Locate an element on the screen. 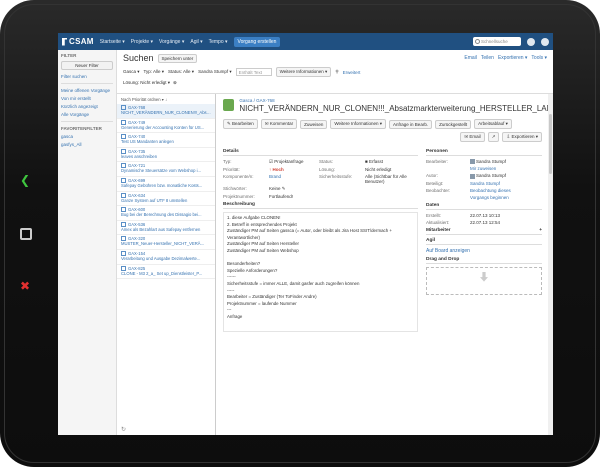 The image size is (600, 467). status-filter: Status: Alle ▾ is located at coordinates (181, 72).